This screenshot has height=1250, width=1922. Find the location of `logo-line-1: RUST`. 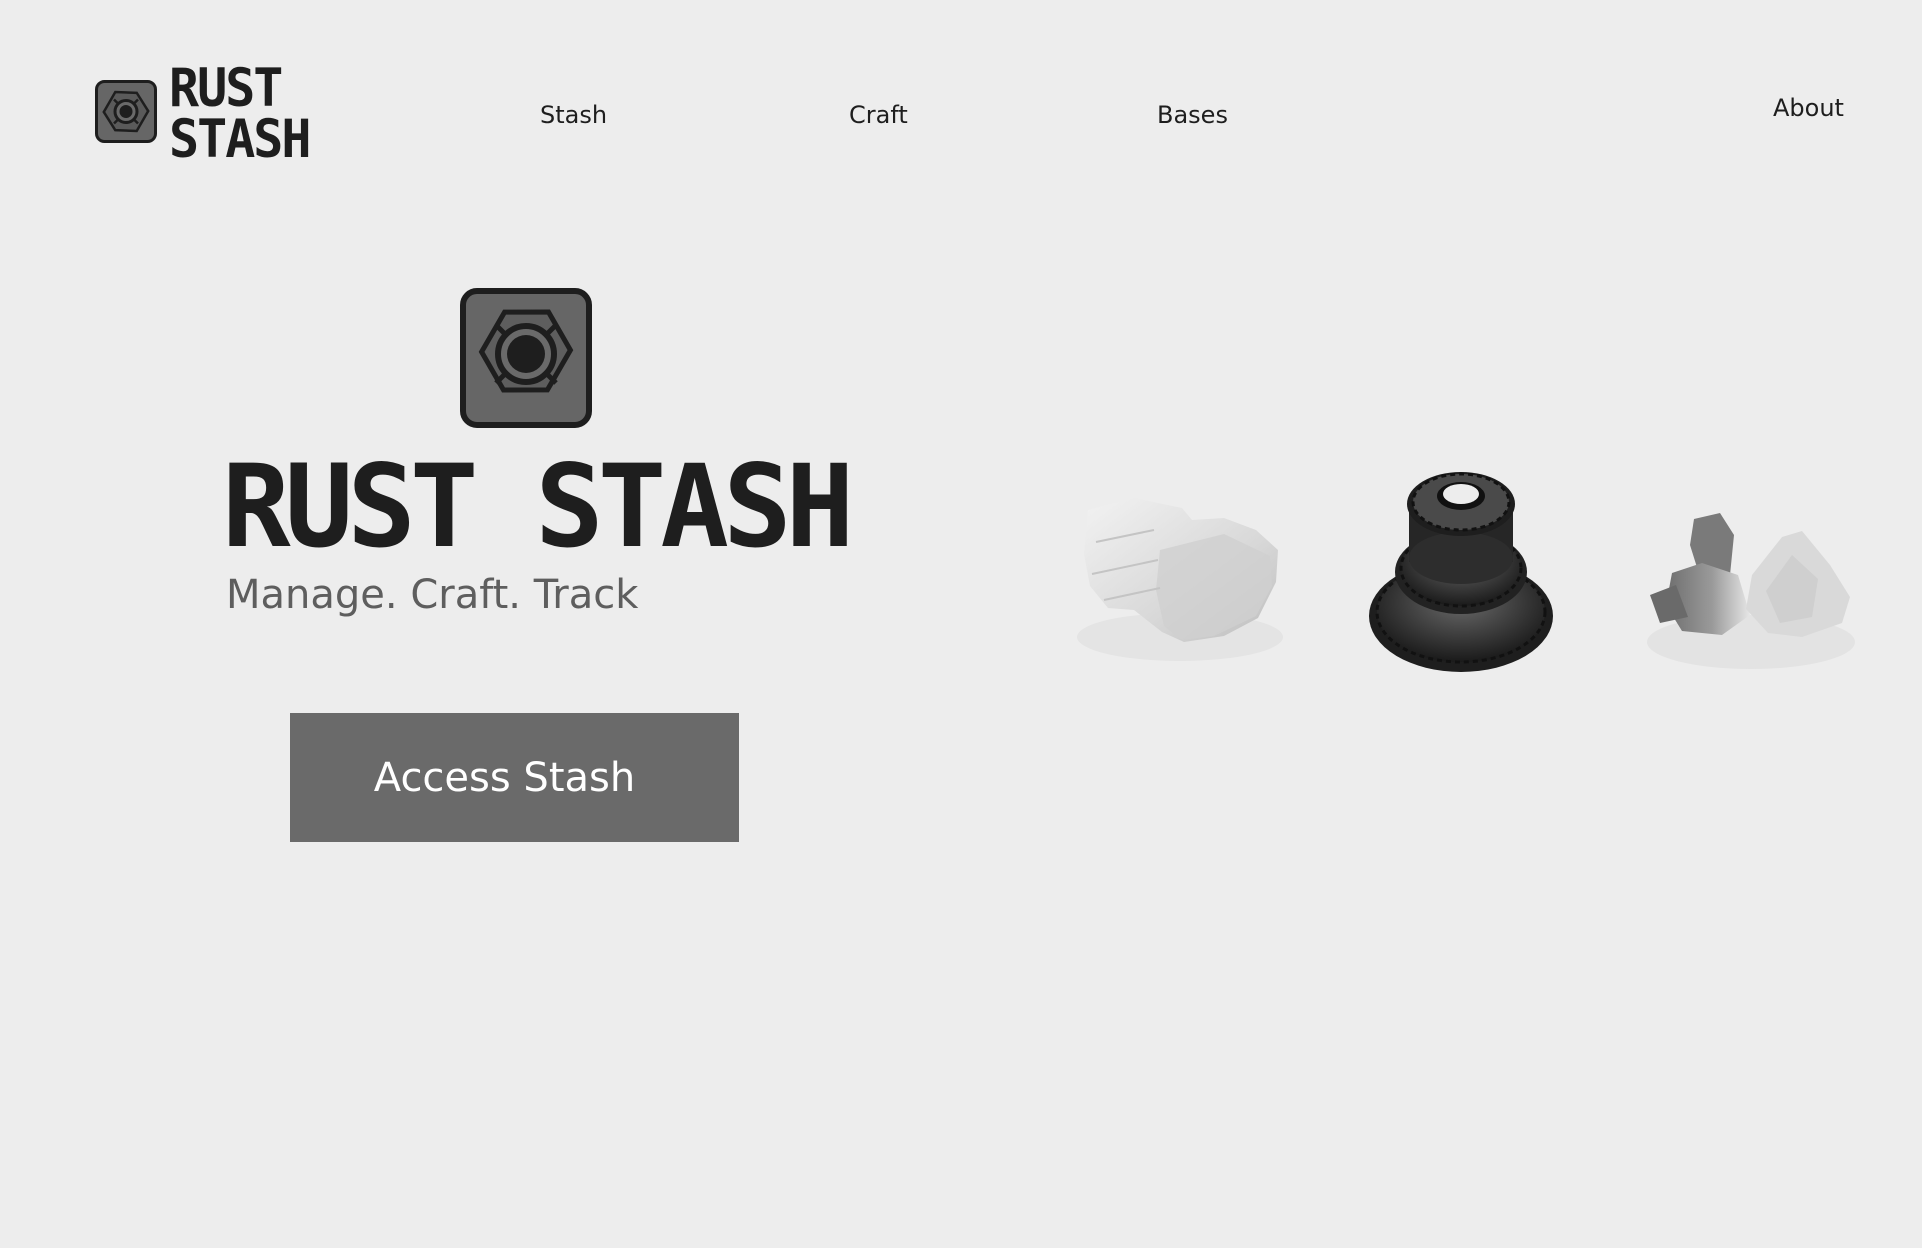

logo-line-1: RUST is located at coordinates (226, 88).